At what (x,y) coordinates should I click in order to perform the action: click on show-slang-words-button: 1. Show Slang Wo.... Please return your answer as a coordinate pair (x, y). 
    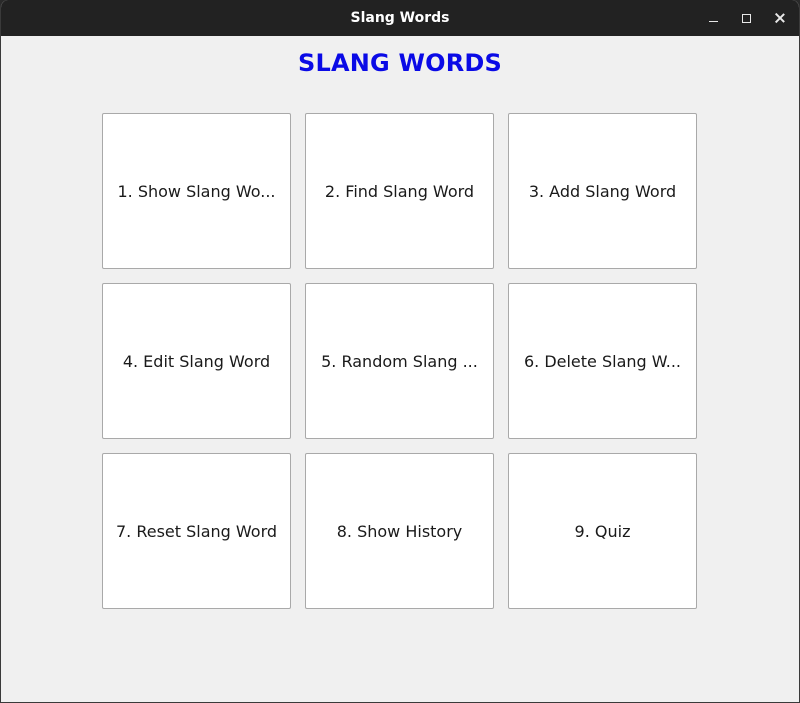
    Looking at the image, I should click on (196, 191).